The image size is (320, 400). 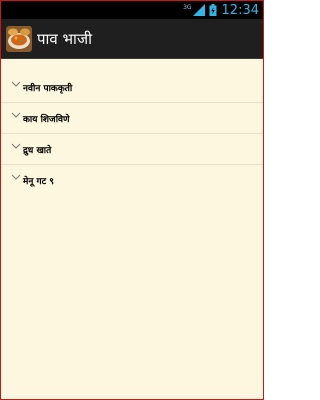 What do you see at coordinates (132, 86) in the screenshot?
I see `menu-item-new-recipe: नवीन पाककृती` at bounding box center [132, 86].